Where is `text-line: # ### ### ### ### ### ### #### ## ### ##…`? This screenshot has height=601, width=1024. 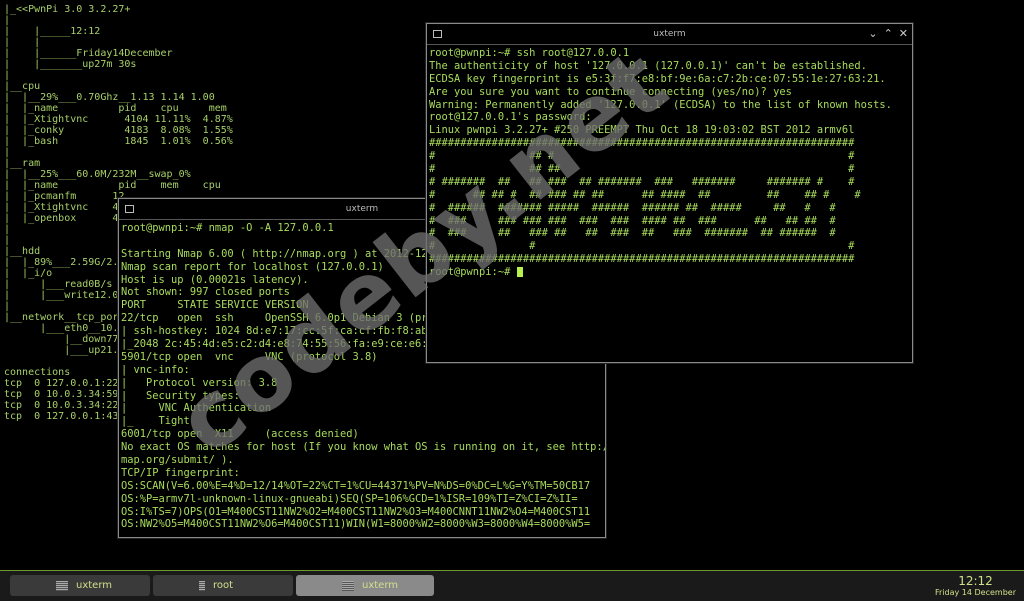
text-line: # ### ### ### ### ### ### #### ## ### ##… is located at coordinates (632, 220).